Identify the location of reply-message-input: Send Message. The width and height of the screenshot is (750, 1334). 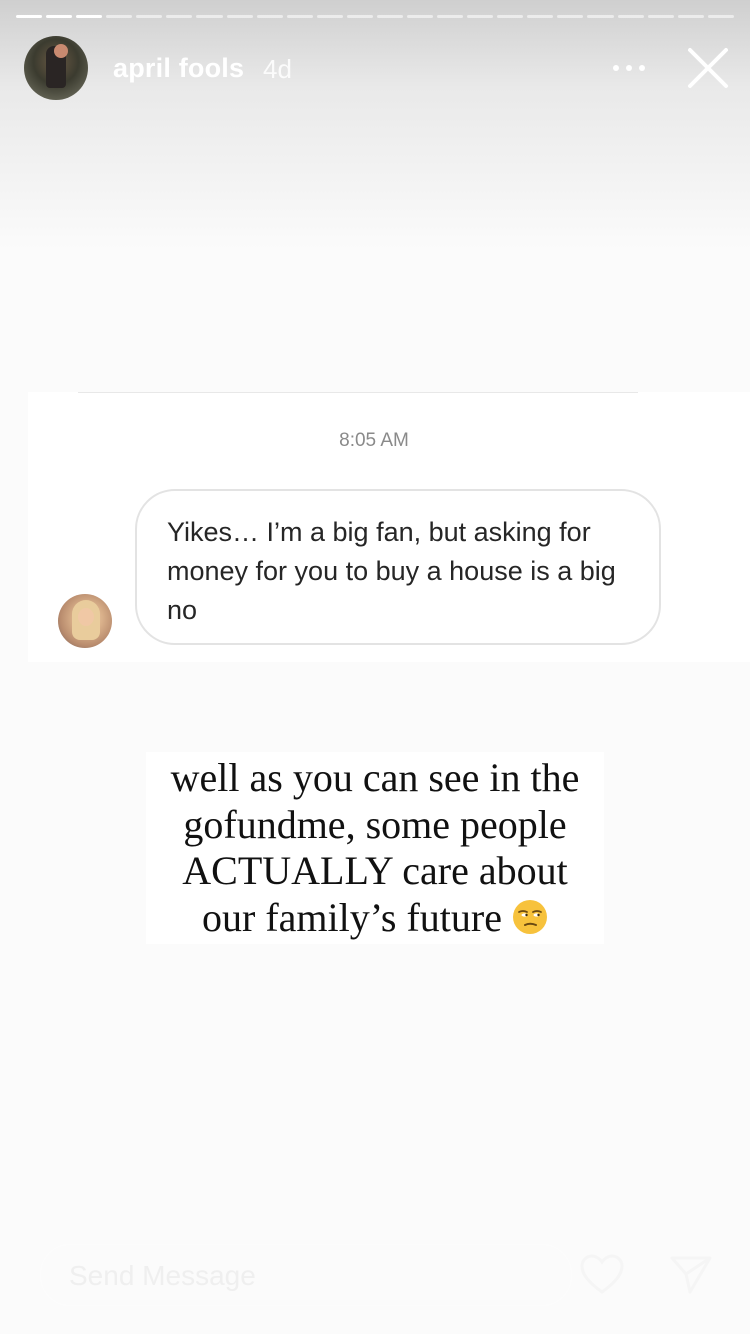
(306, 1275).